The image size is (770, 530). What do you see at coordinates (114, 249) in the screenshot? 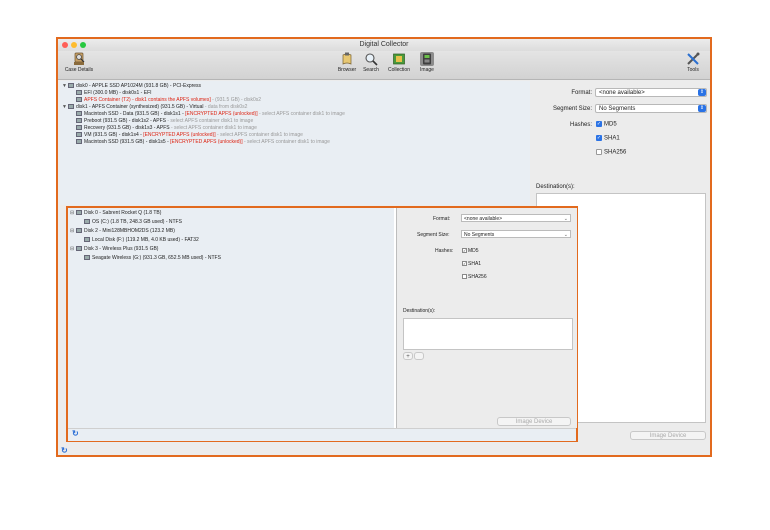
I see `tree-row: ⊟ Disk 3 - Wireless Plus (931.5 GB)` at bounding box center [114, 249].